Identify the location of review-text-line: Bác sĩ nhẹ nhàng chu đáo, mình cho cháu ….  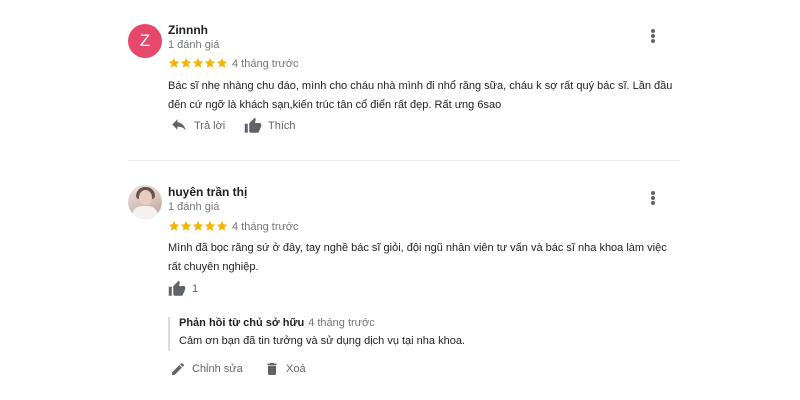
(420, 86).